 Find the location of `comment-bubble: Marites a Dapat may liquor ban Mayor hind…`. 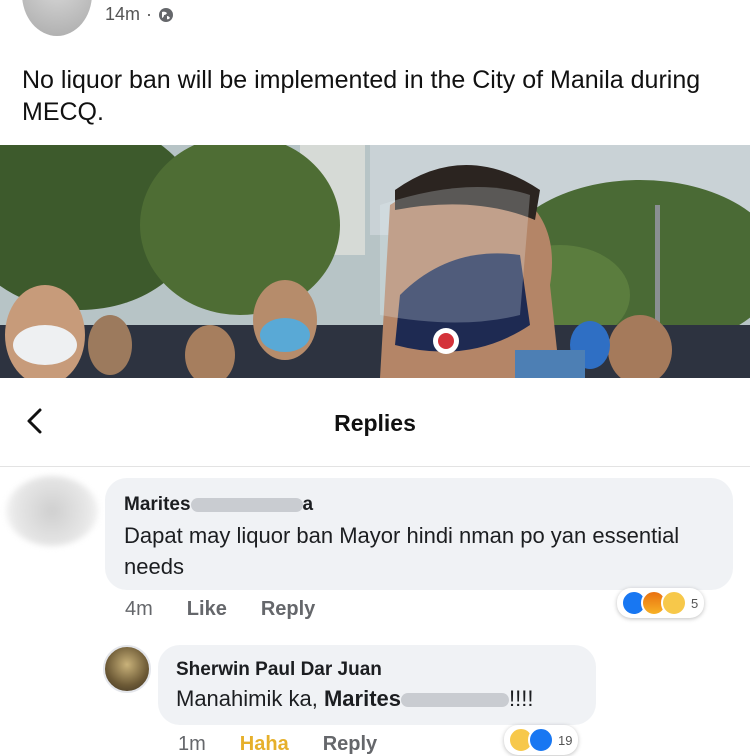

comment-bubble: Marites a Dapat may liquor ban Mayor hind… is located at coordinates (419, 534).